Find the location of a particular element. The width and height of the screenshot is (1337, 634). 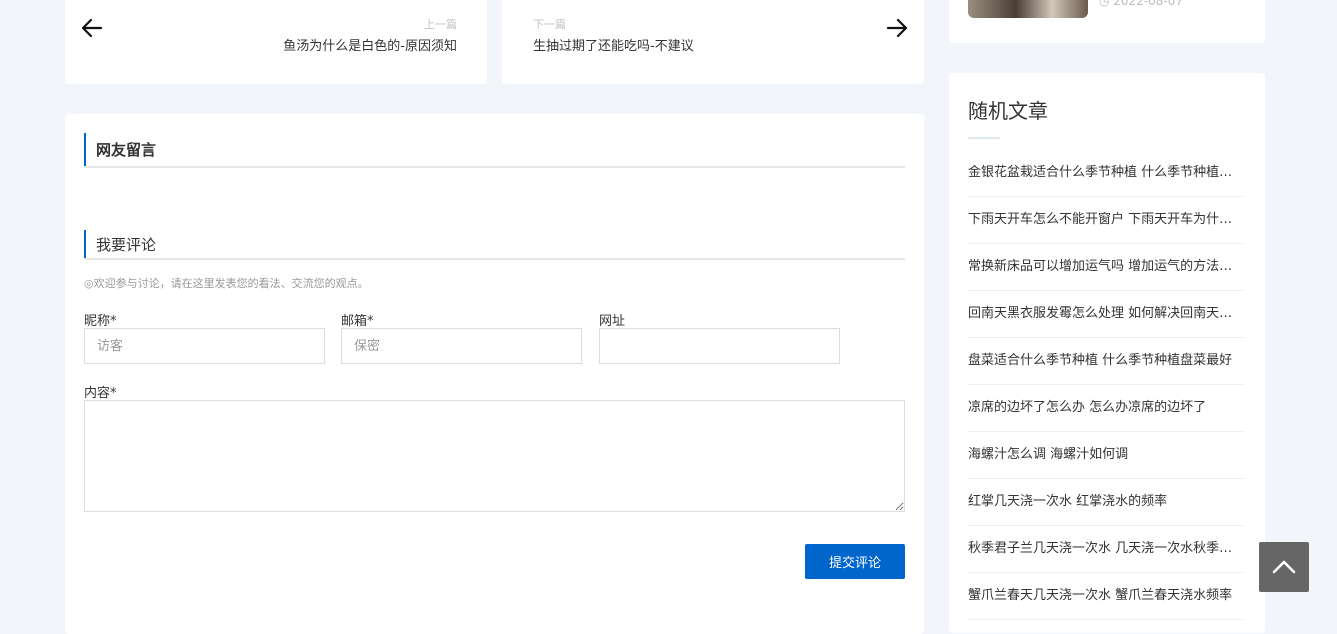

url-label: 网址 is located at coordinates (612, 321).